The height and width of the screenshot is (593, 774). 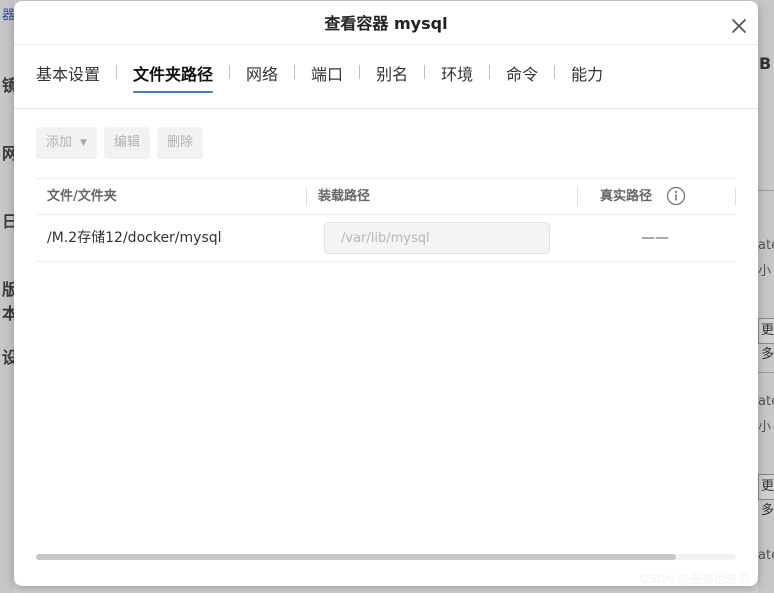 What do you see at coordinates (134, 238) in the screenshot?
I see `row-file-path: /M.2存储12/docker/mysql` at bounding box center [134, 238].